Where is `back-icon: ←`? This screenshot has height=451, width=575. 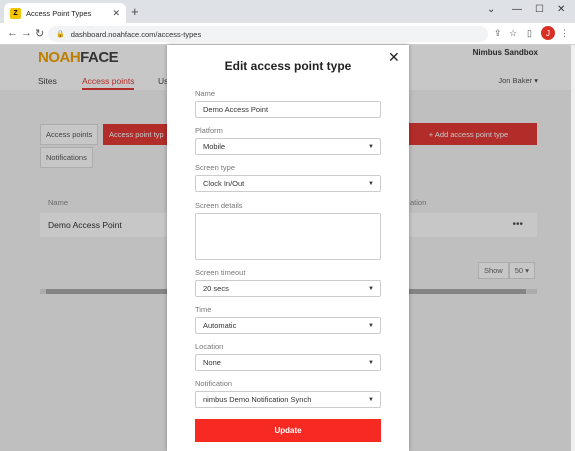 back-icon: ← is located at coordinates (12, 33).